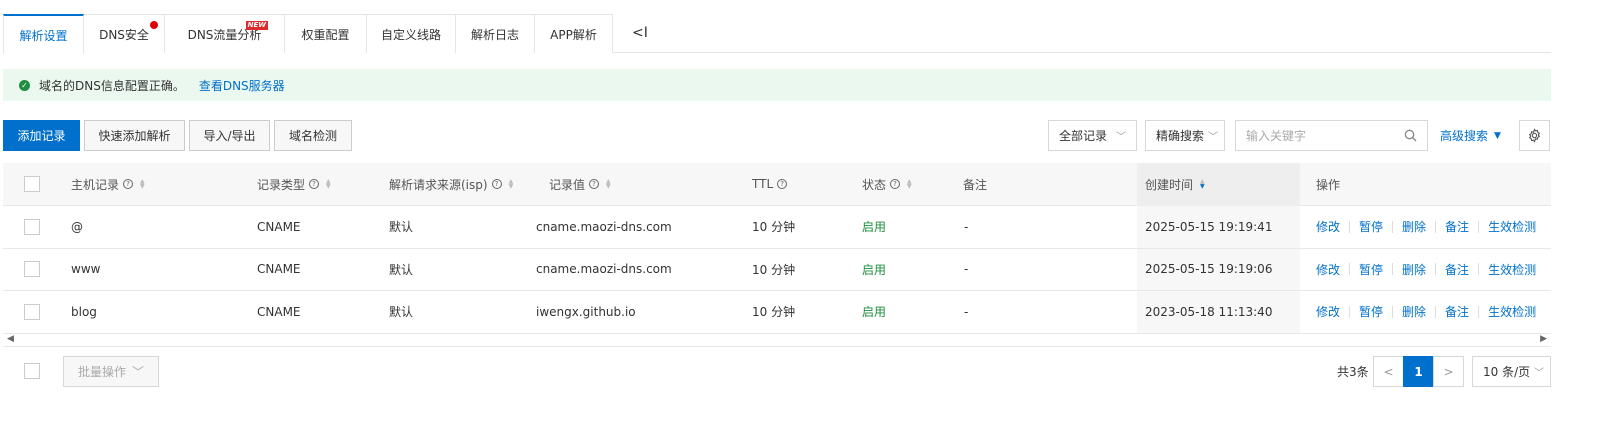 This screenshot has height=444, width=1623. I want to click on cell-created: 2023-05-18 11:13:40, so click(1209, 311).